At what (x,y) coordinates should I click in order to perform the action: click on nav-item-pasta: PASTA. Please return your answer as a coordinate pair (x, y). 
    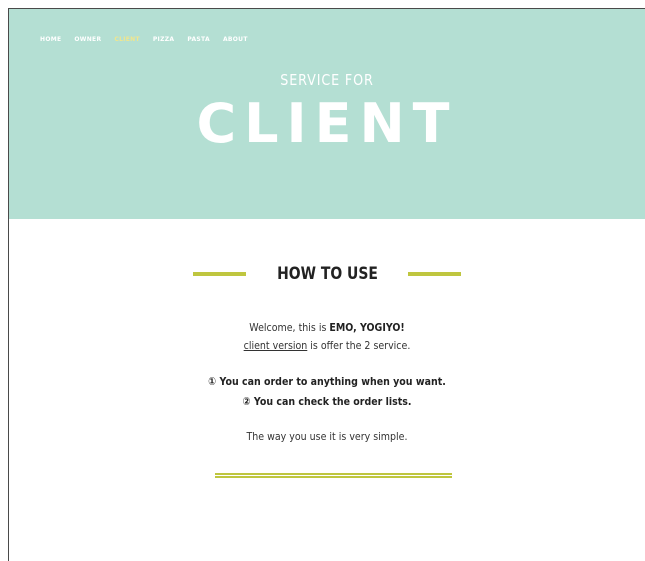
    Looking at the image, I should click on (198, 39).